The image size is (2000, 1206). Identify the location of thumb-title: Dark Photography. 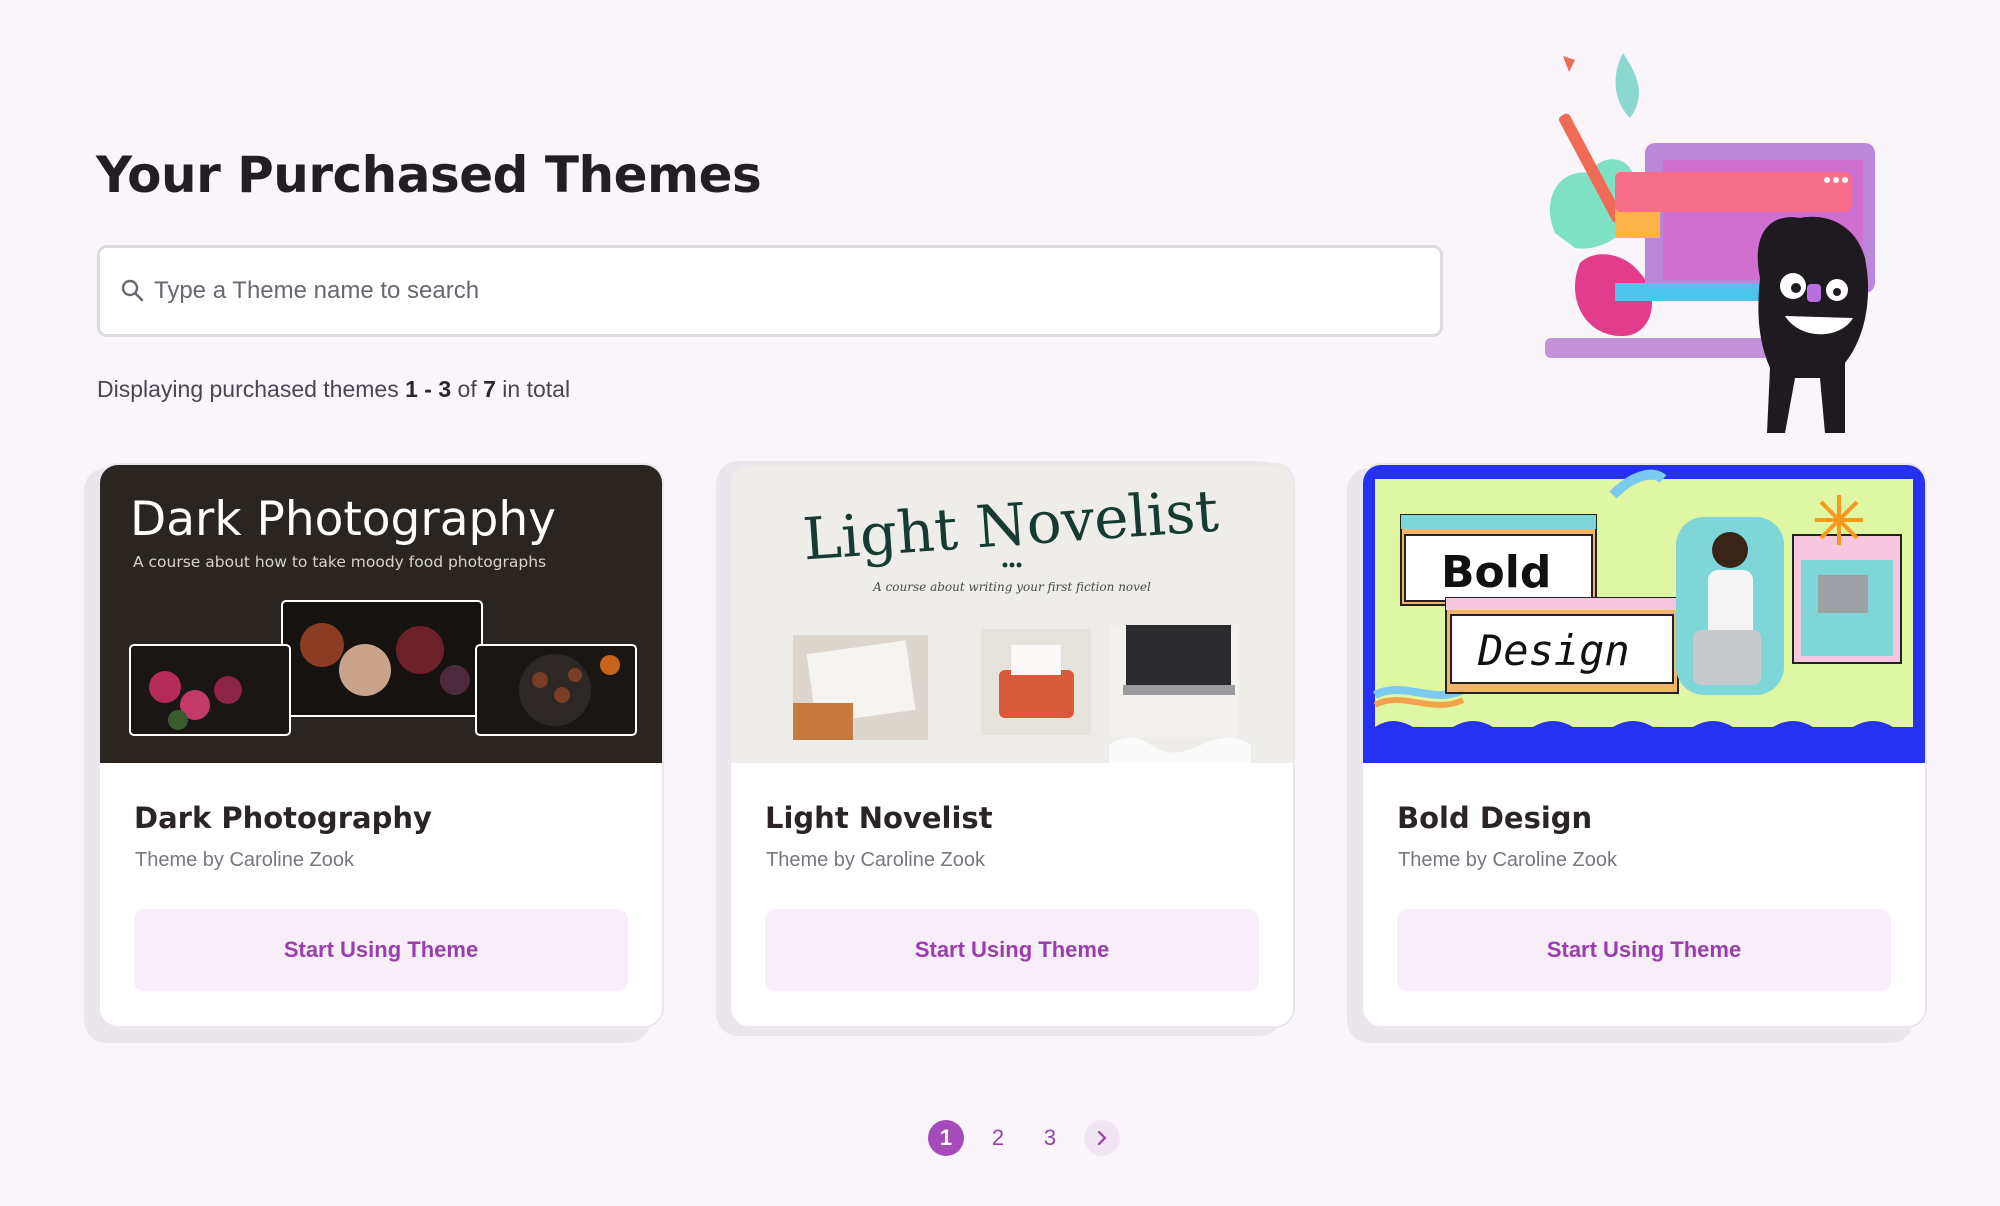
(343, 519).